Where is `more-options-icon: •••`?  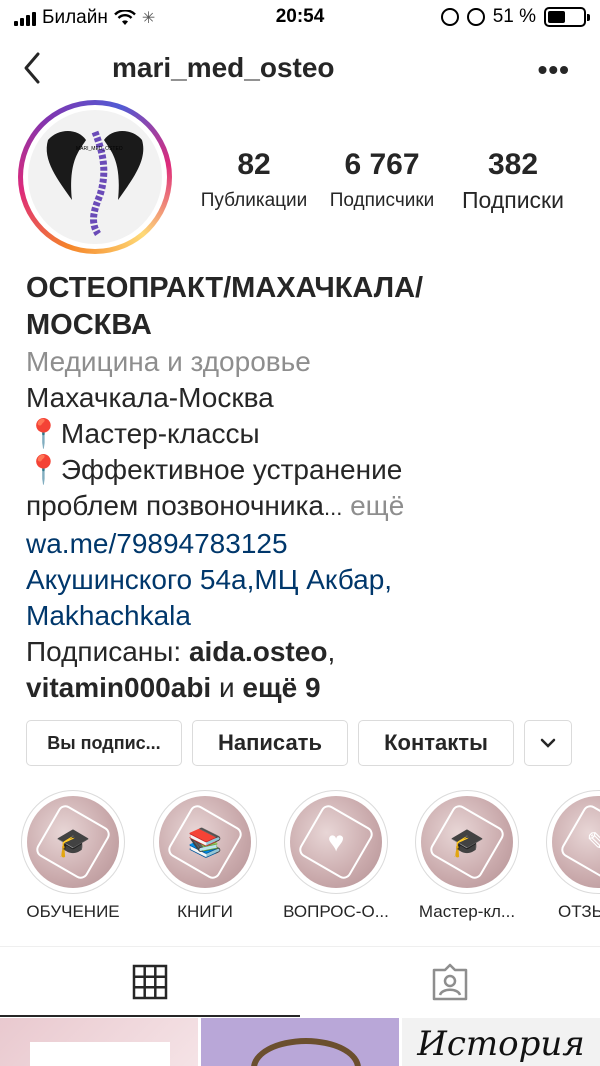
more-options-icon: ••• is located at coordinates (554, 70).